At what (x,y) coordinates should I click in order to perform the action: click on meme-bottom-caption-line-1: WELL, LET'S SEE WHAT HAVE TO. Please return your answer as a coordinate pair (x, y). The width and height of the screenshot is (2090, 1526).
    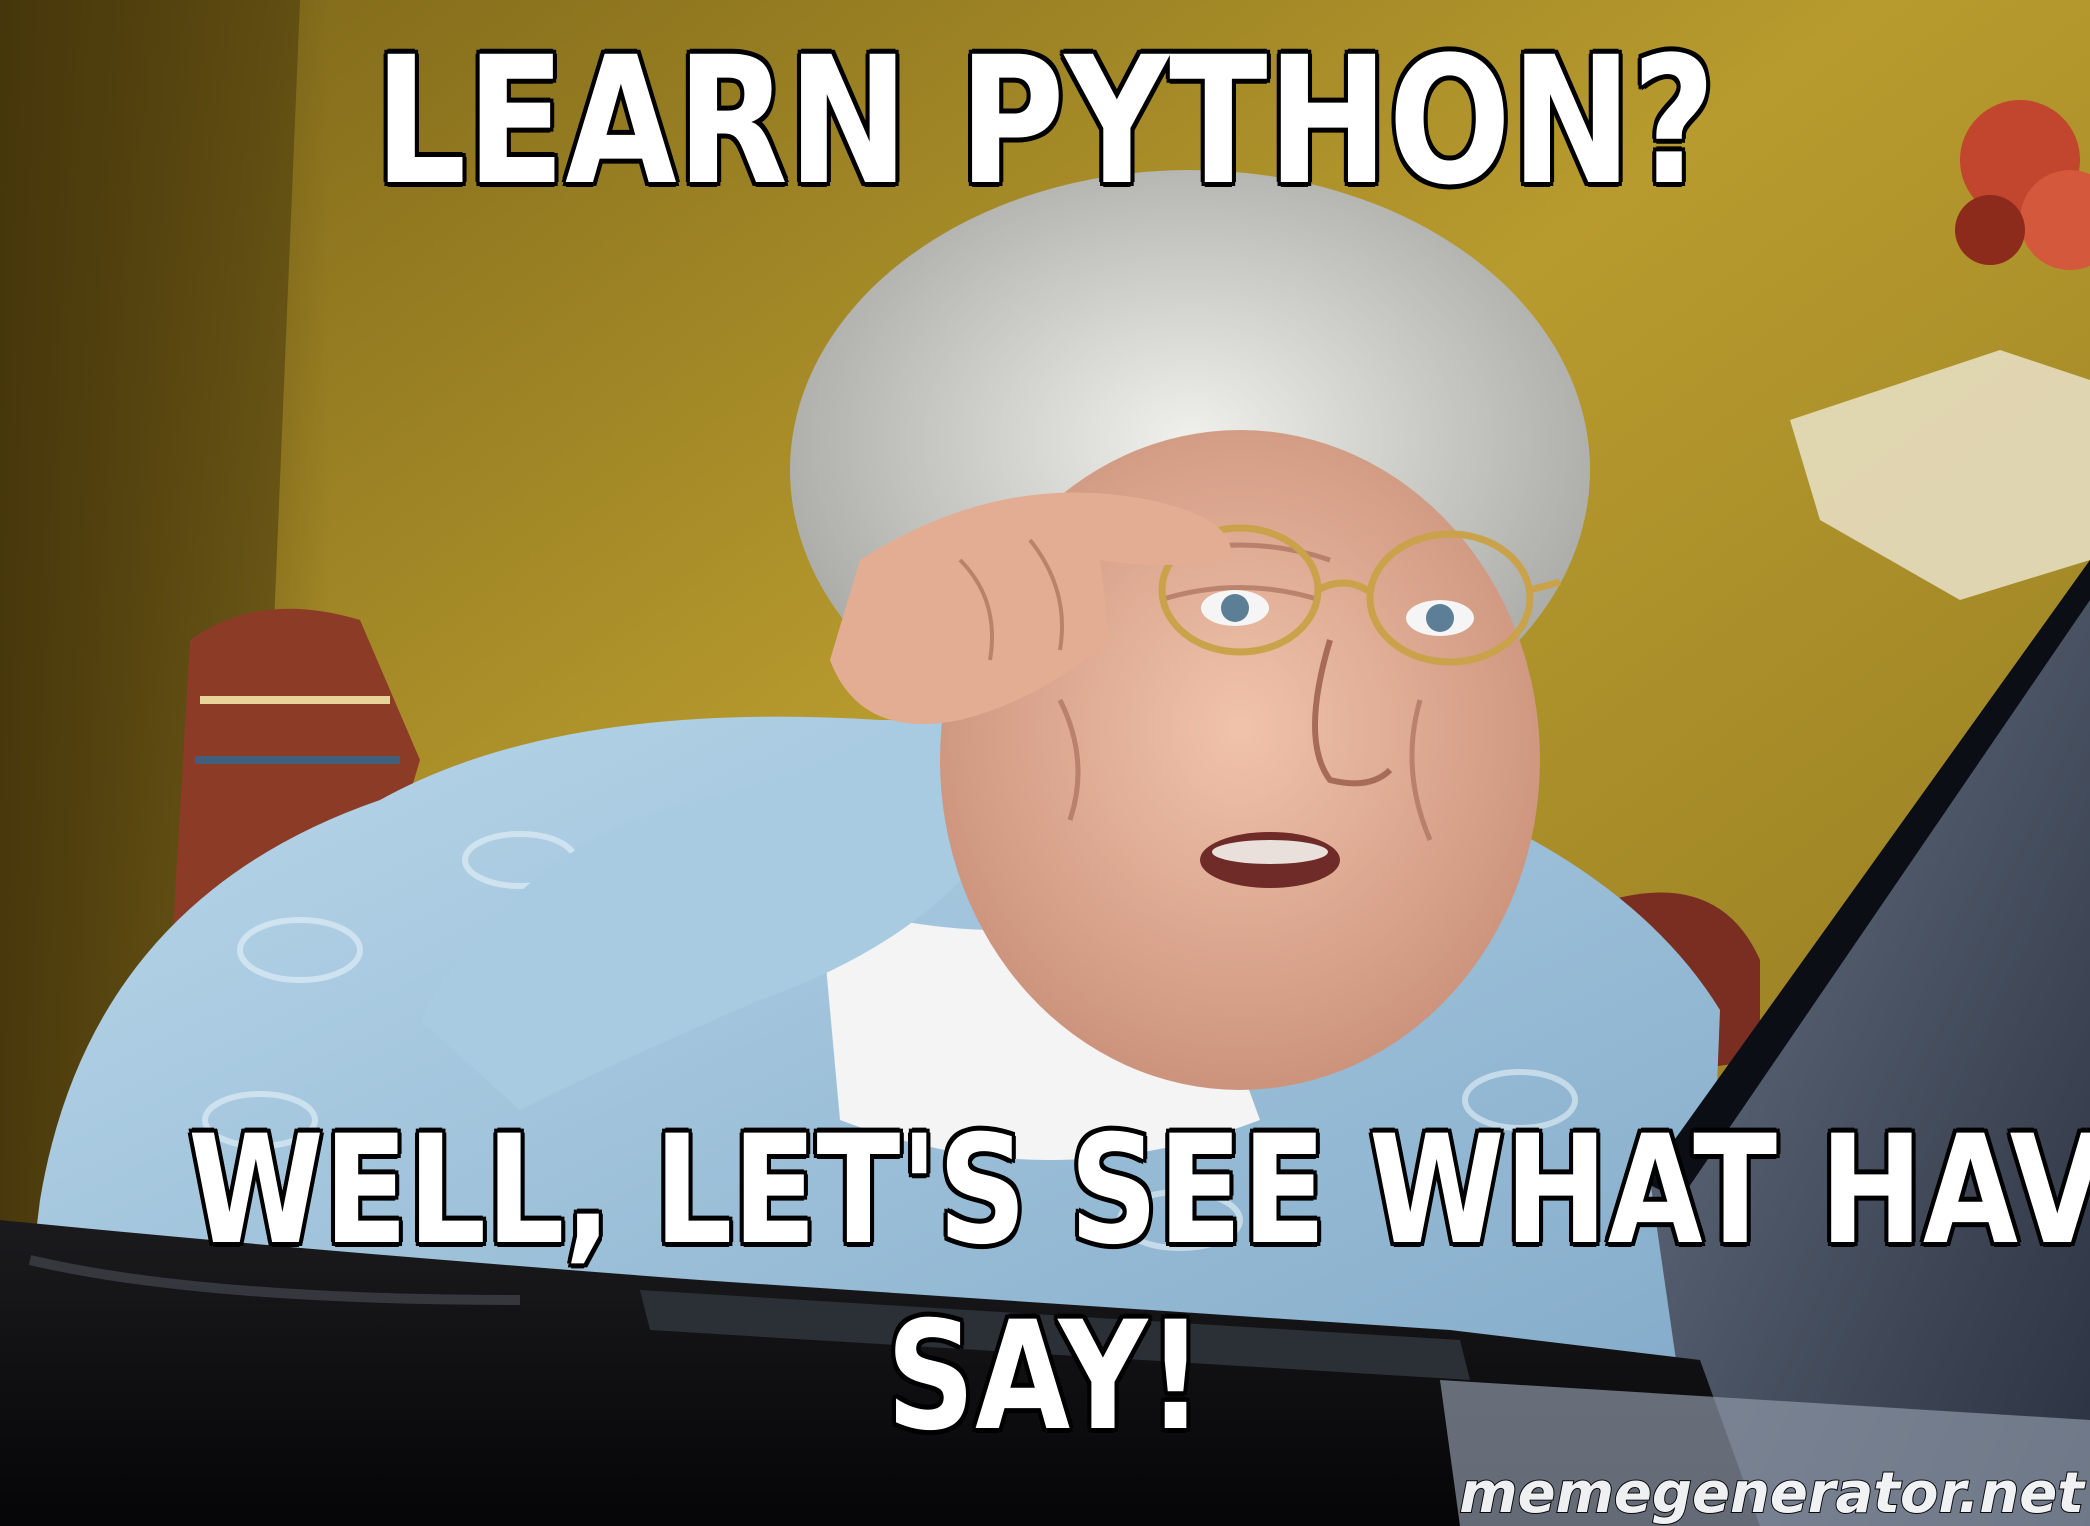
    Looking at the image, I should click on (1138, 1191).